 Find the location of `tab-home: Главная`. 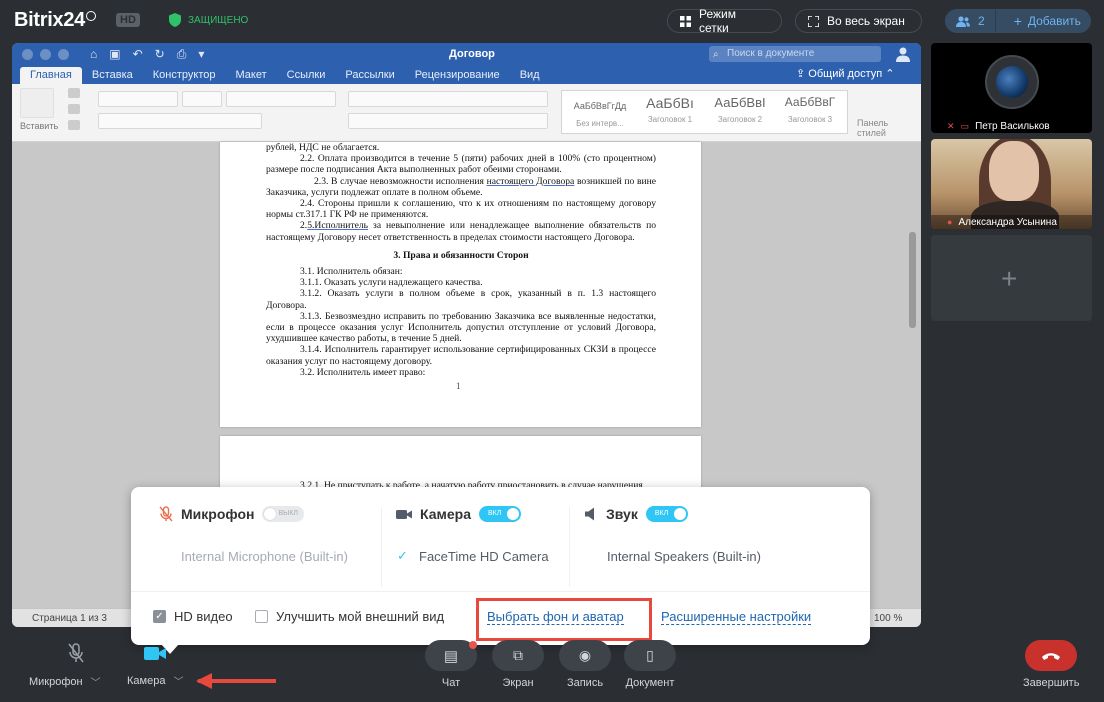

tab-home: Главная is located at coordinates (51, 75).